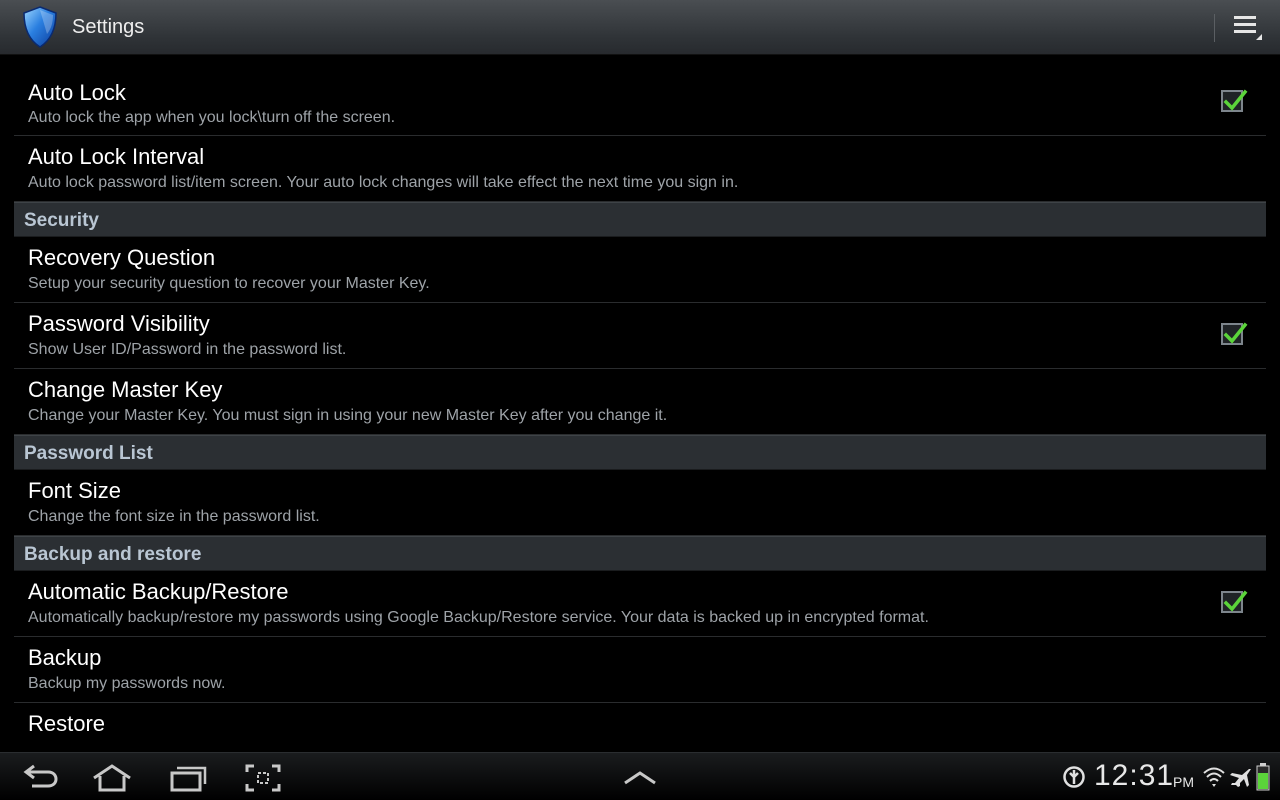 This screenshot has height=800, width=1280. I want to click on action-bar: Settings, so click(640, 27).